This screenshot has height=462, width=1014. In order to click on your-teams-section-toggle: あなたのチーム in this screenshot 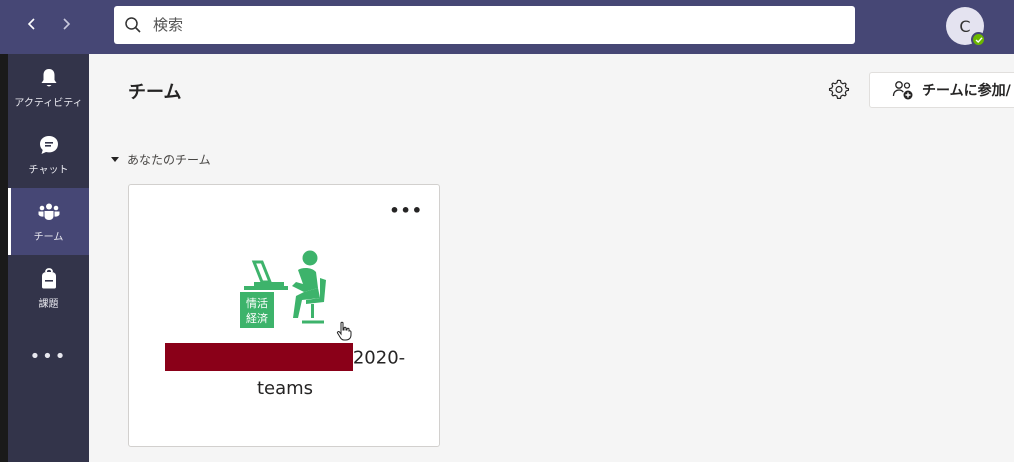, I will do `click(161, 159)`.